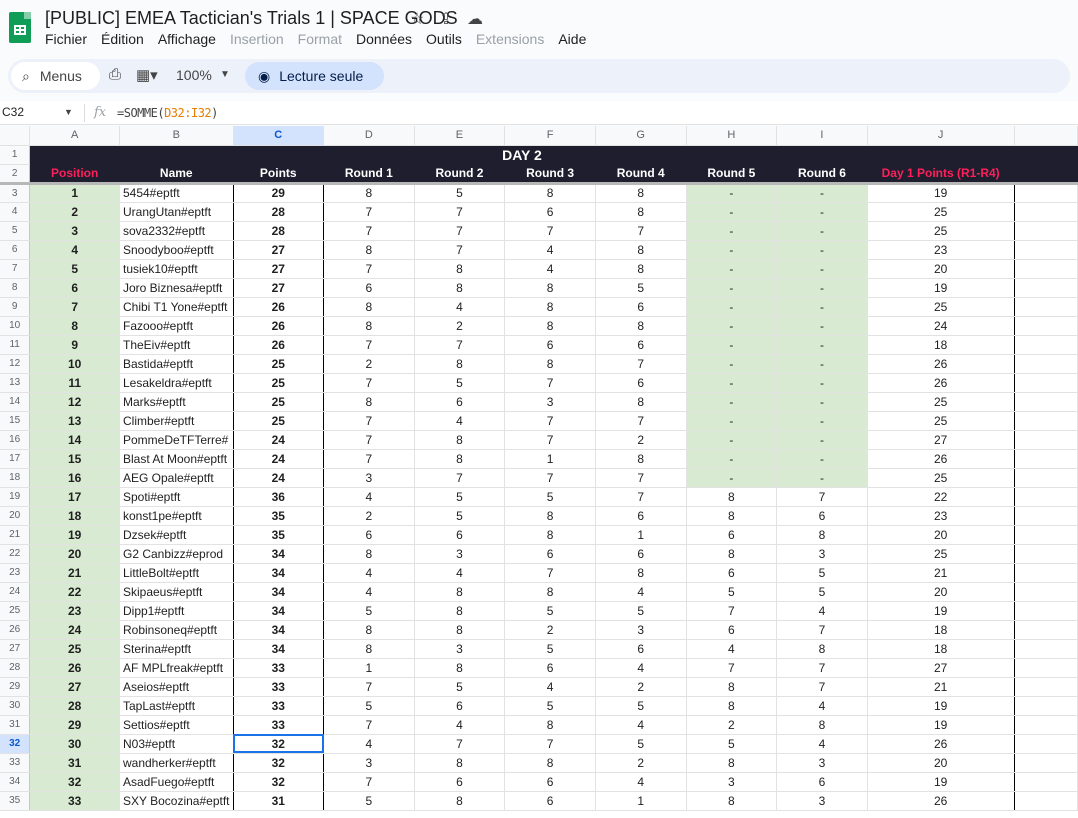 This screenshot has width=1078, height=818. Describe the element at coordinates (176, 801) in the screenshot. I see `name-cell: SXY Bocozina#eptft` at that location.